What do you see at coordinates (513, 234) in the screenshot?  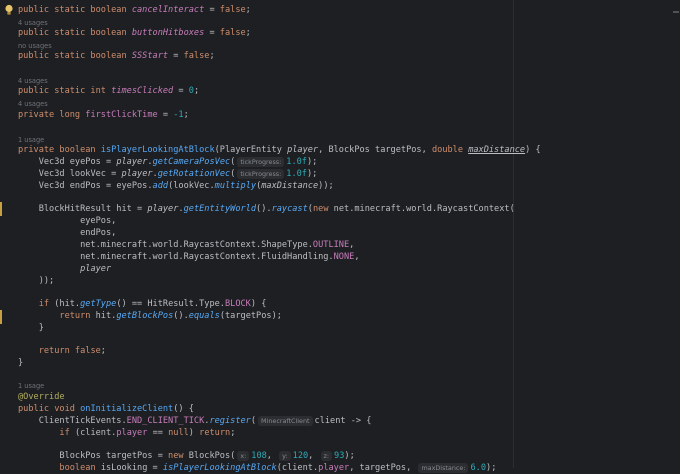 I see `right-margin-guide` at bounding box center [513, 234].